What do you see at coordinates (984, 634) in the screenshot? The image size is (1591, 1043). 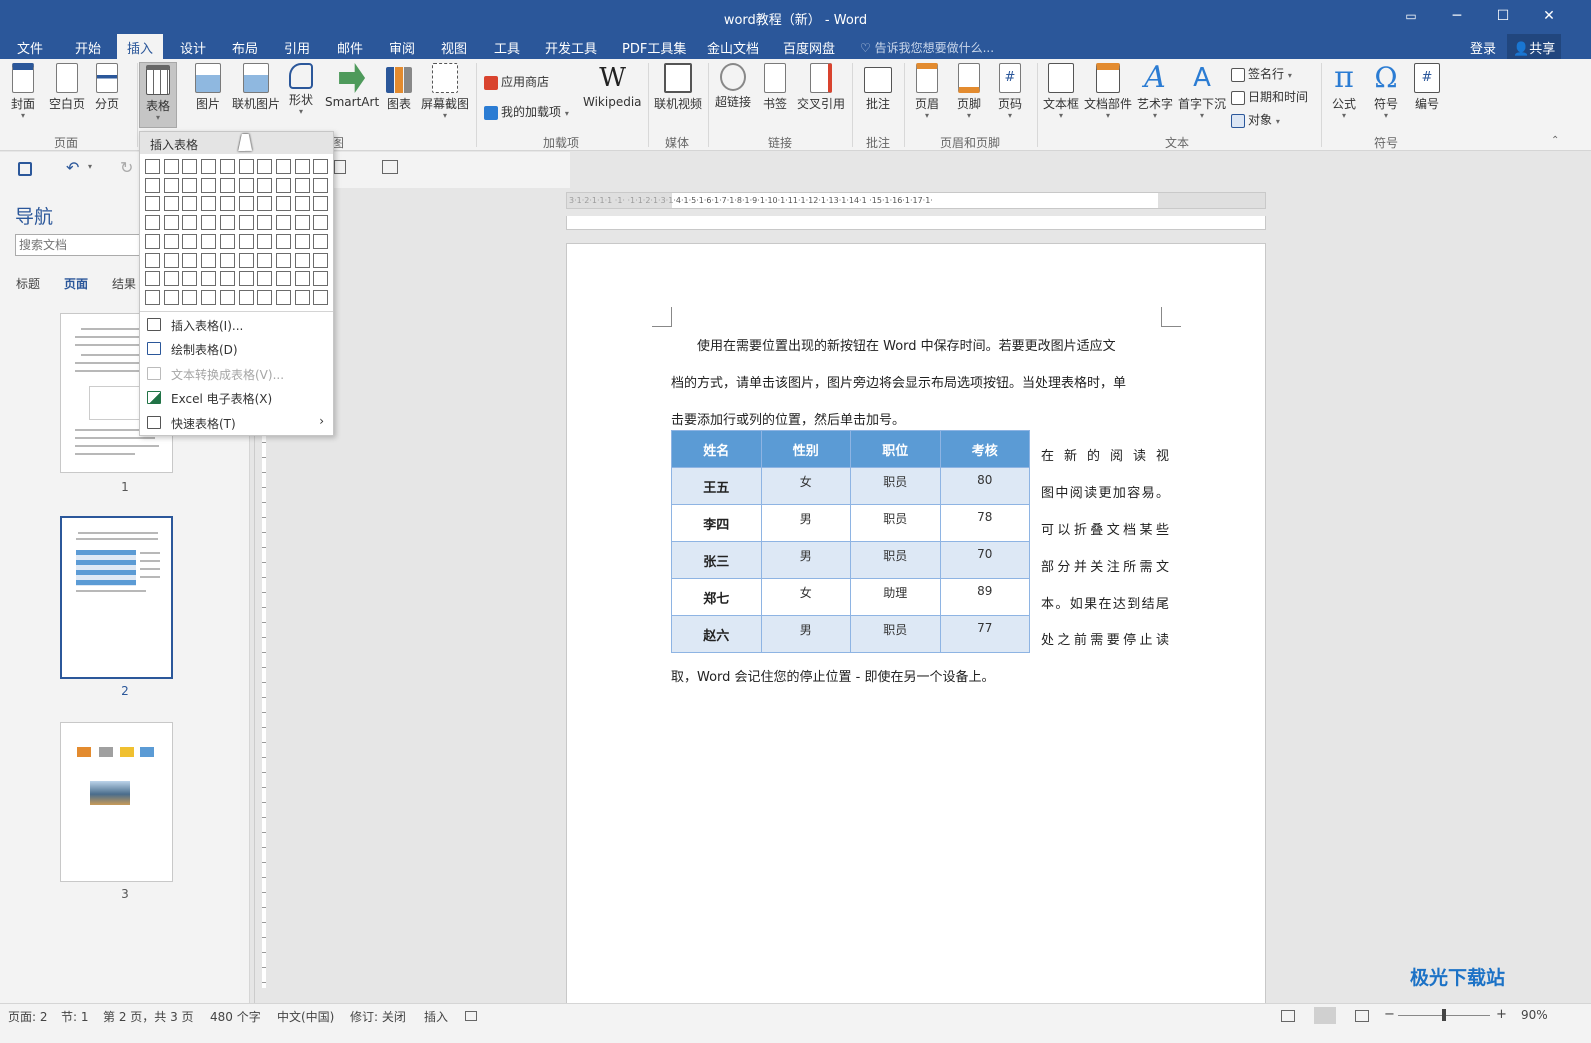 I see `table-cell: 77` at bounding box center [984, 634].